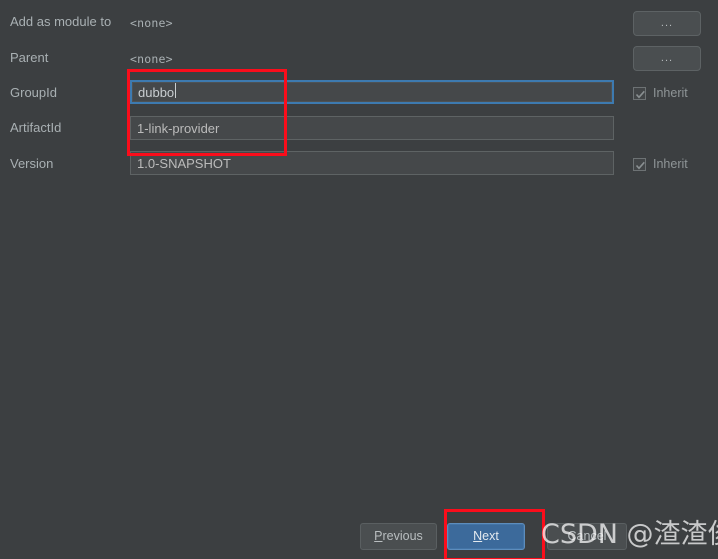  Describe the element at coordinates (175, 90) in the screenshot. I see `text-caret` at that location.